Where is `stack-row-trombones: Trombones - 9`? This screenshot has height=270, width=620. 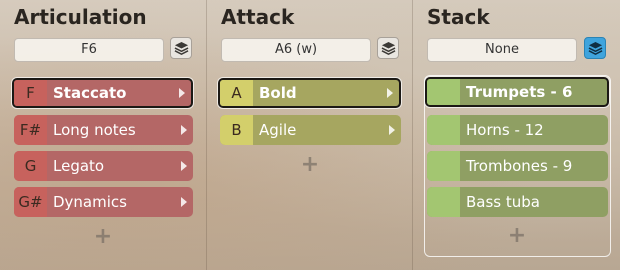 stack-row-trombones: Trombones - 9 is located at coordinates (517, 166).